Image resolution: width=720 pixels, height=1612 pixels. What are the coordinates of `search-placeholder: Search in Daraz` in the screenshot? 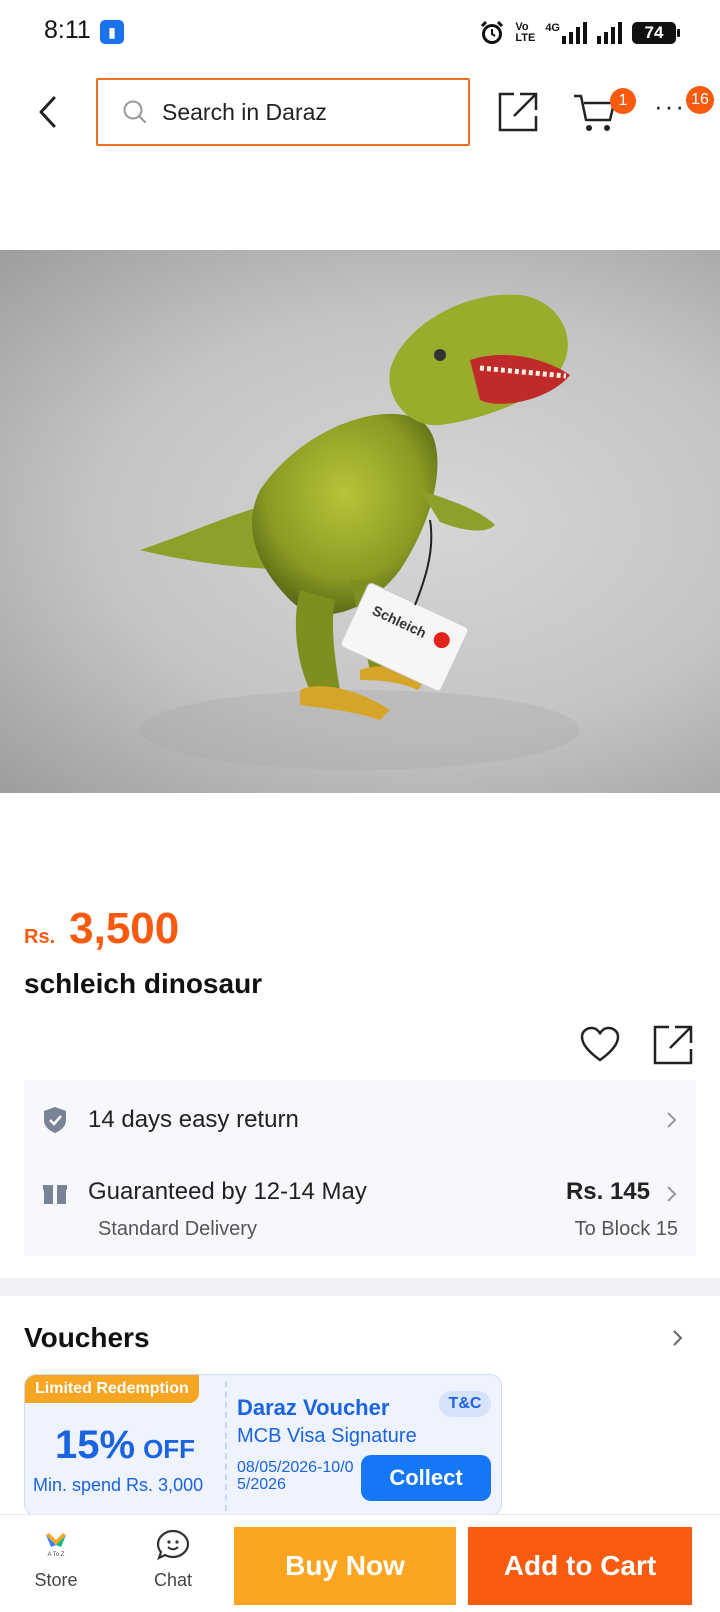 It's located at (244, 111).